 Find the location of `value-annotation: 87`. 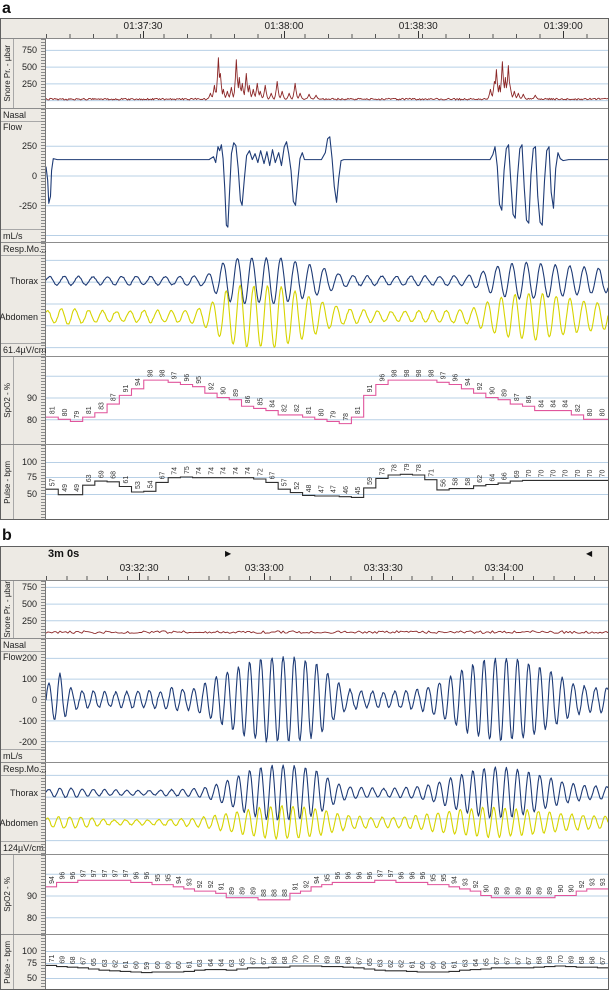

value-annotation: 87 is located at coordinates (517, 397).